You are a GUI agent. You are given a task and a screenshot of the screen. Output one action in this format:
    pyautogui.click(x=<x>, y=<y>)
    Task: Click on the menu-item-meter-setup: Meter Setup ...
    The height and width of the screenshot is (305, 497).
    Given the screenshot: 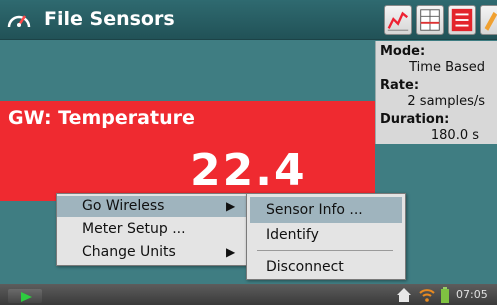 What is the action you would take?
    pyautogui.click(x=152, y=229)
    